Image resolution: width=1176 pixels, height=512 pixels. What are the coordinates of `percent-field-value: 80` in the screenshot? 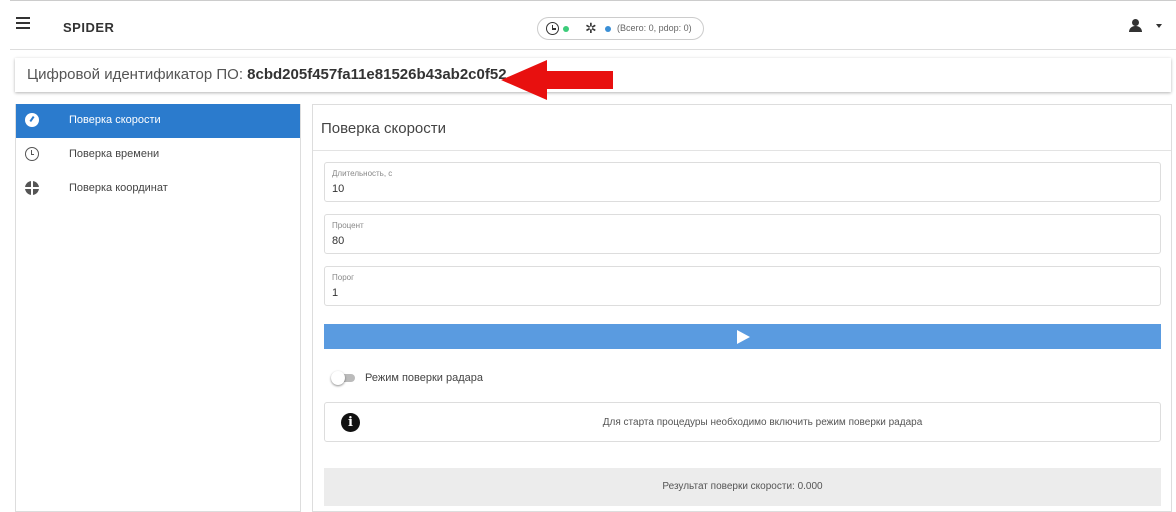 It's located at (338, 241).